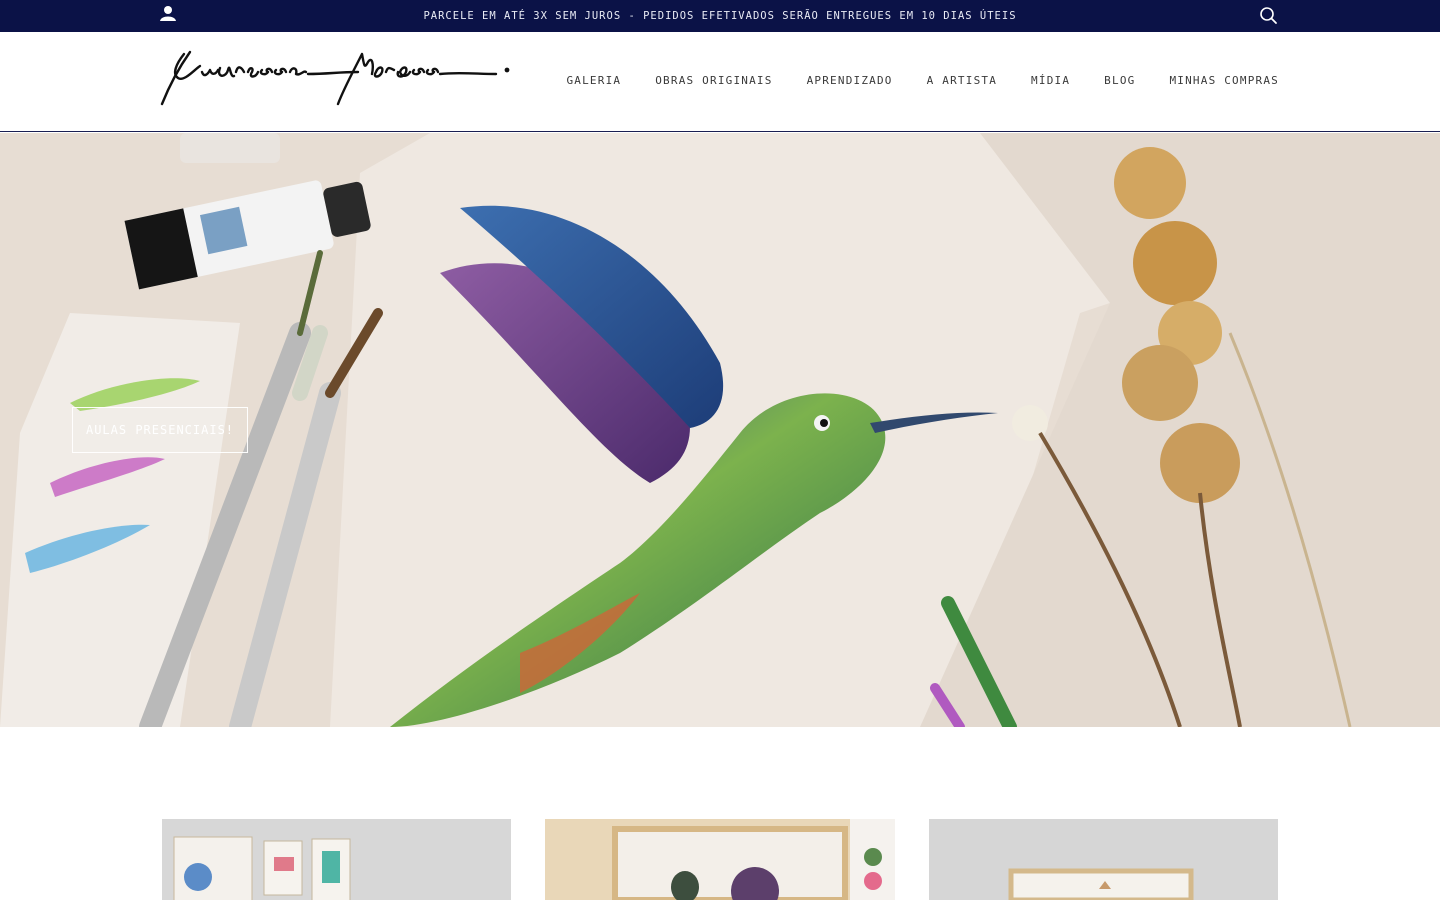  I want to click on brand-logo, so click(335, 82).